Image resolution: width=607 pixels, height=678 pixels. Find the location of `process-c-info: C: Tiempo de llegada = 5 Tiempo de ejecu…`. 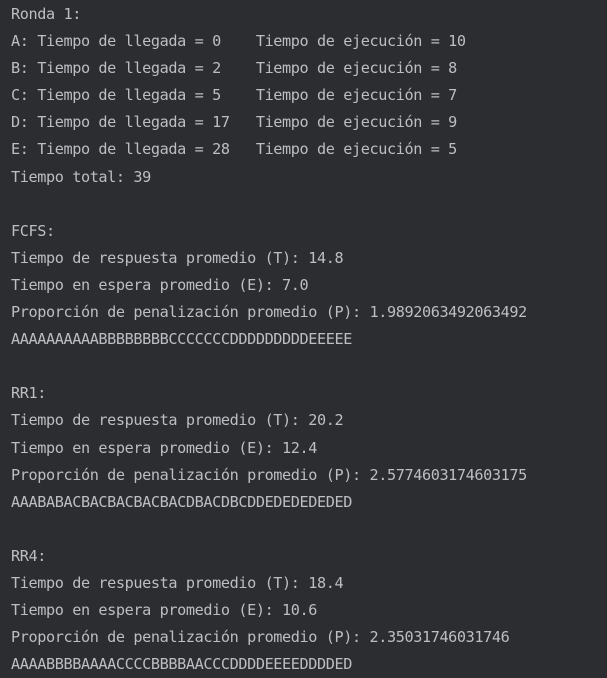

process-c-info: C: Tiempo de llegada = 5 Tiempo de ejecu… is located at coordinates (234, 95).